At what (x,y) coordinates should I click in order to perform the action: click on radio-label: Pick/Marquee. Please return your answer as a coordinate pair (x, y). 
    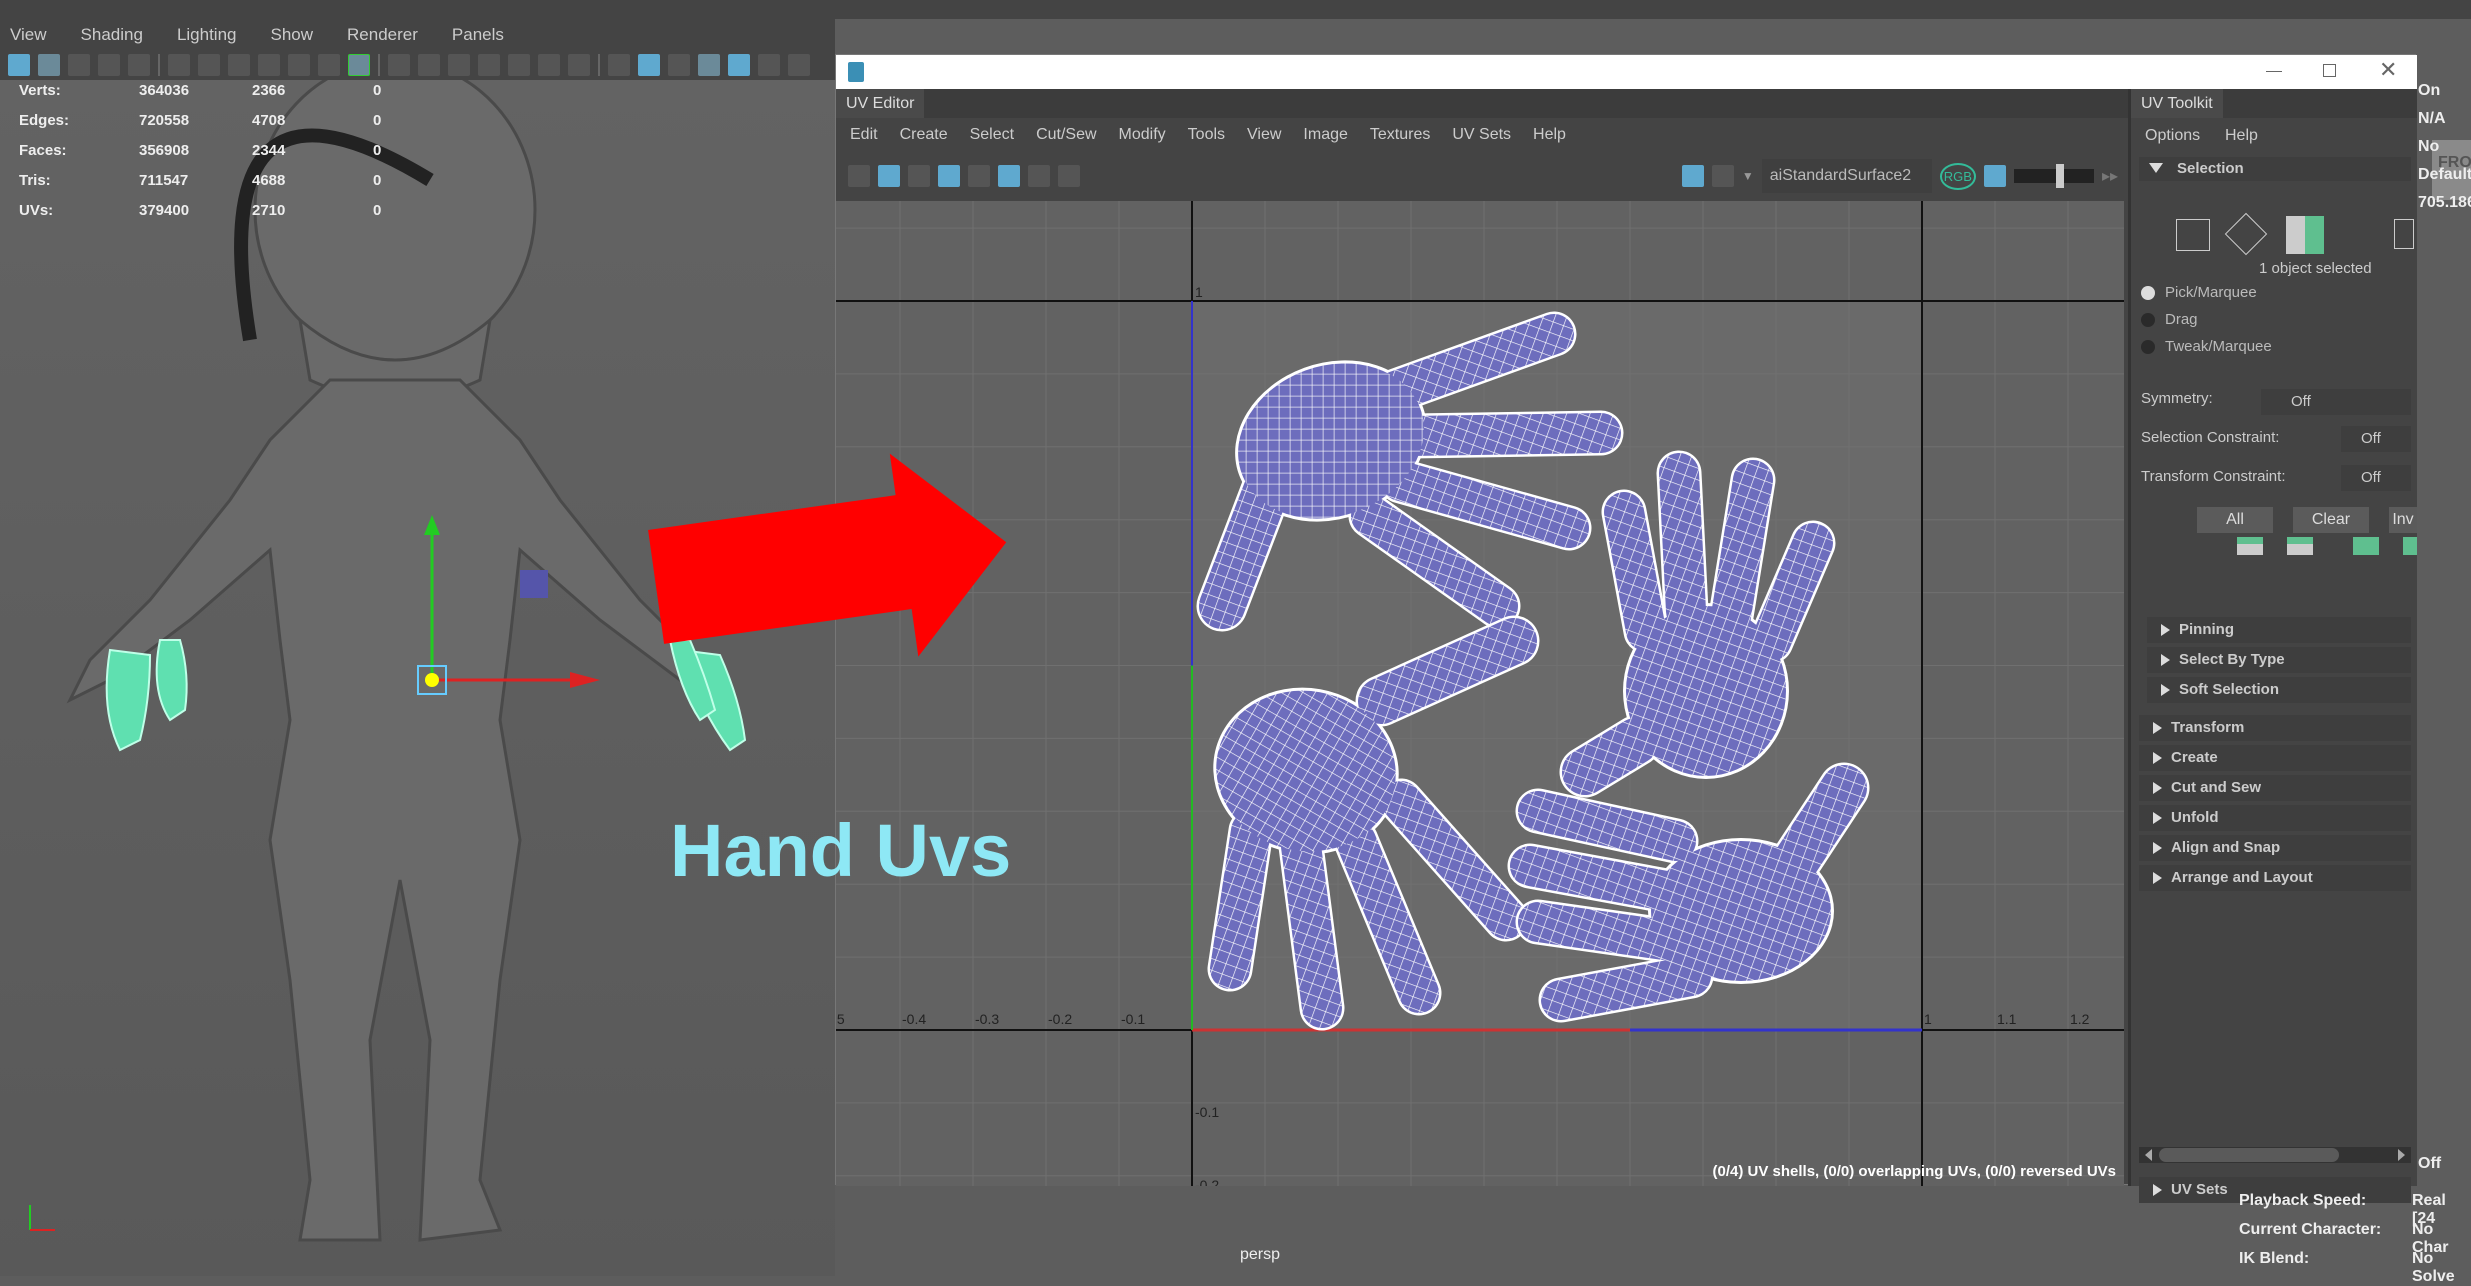
    Looking at the image, I should click on (2211, 292).